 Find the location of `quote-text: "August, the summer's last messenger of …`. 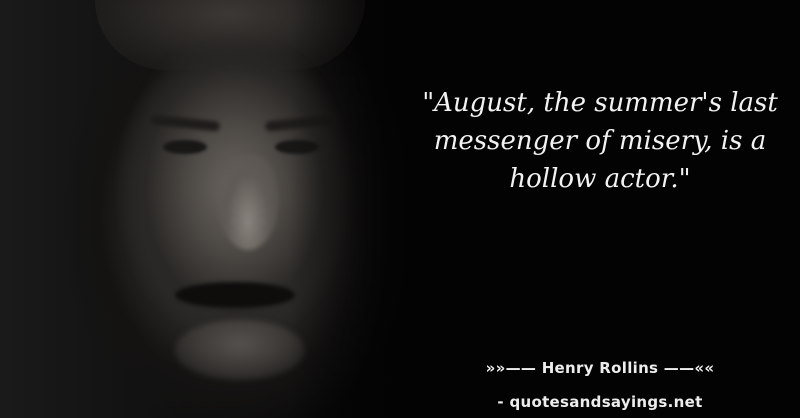

quote-text: "August, the summer's last messenger of … is located at coordinates (600, 141).